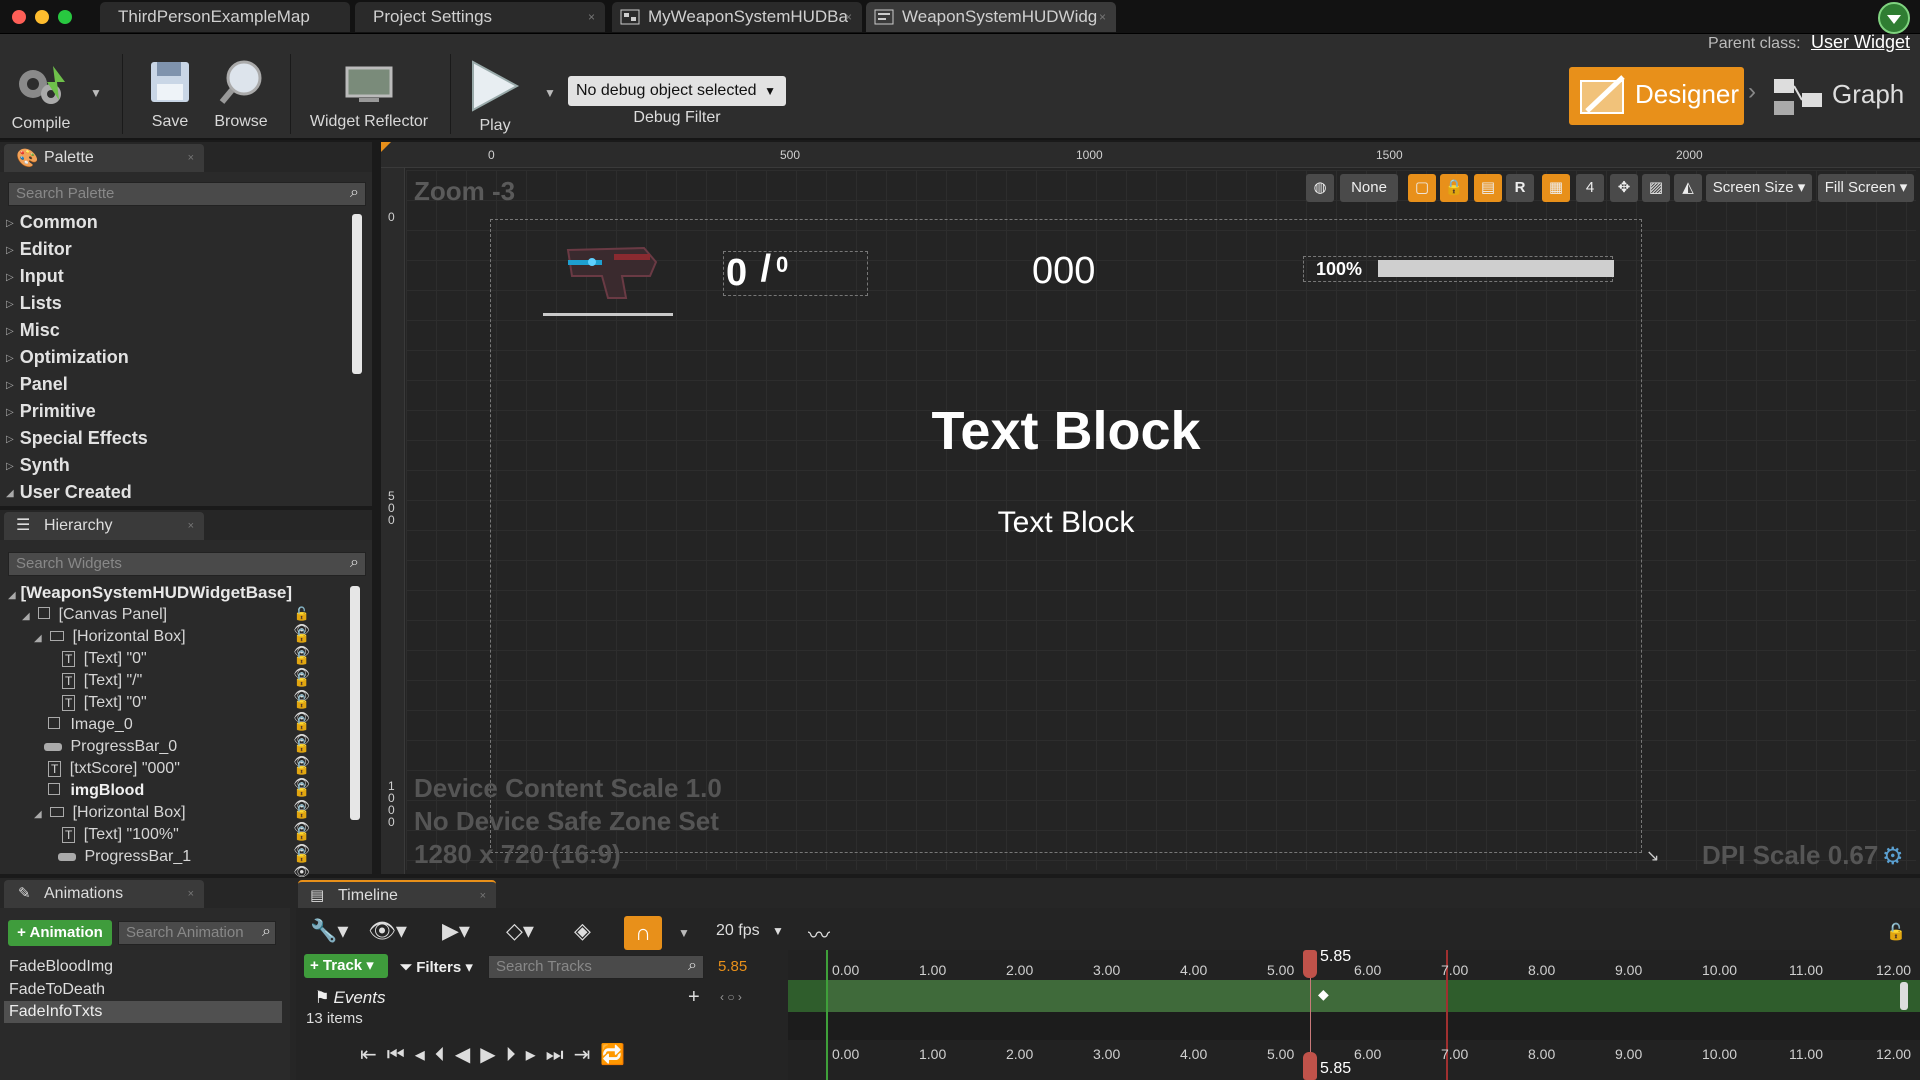 This screenshot has height=1080, width=1920. What do you see at coordinates (731, 997) in the screenshot?
I see `key-navigation-icon: ‹ ○ ›` at bounding box center [731, 997].